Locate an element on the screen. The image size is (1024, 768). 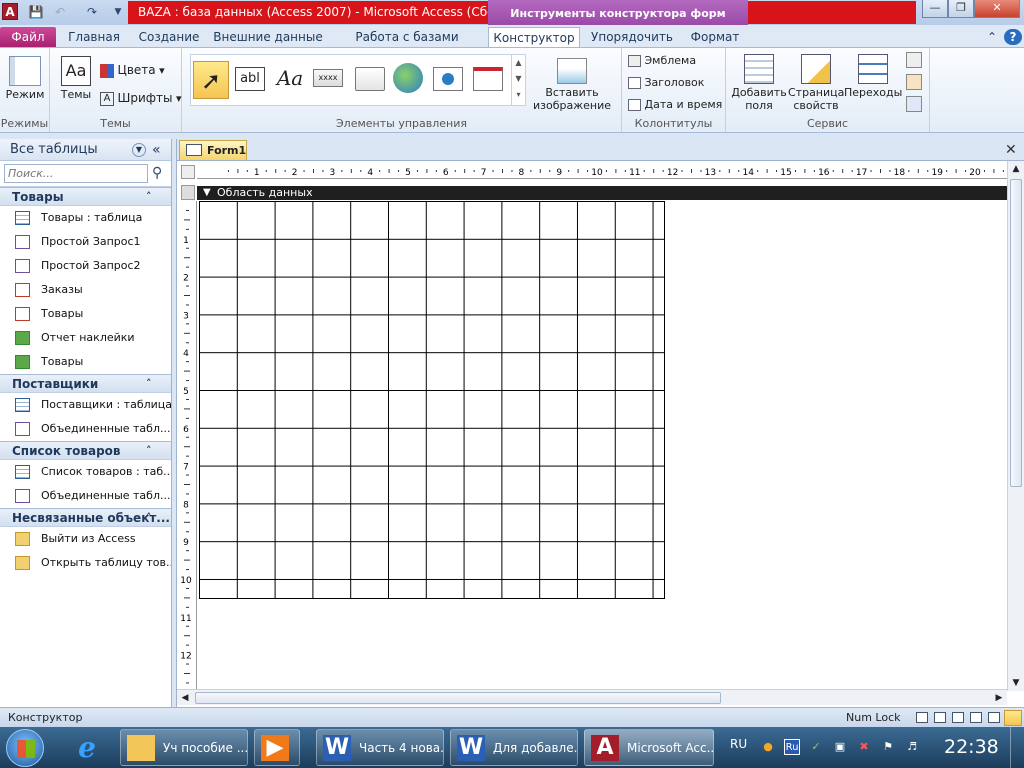
datasheet-view-status-icon is located at coordinates (940, 717).